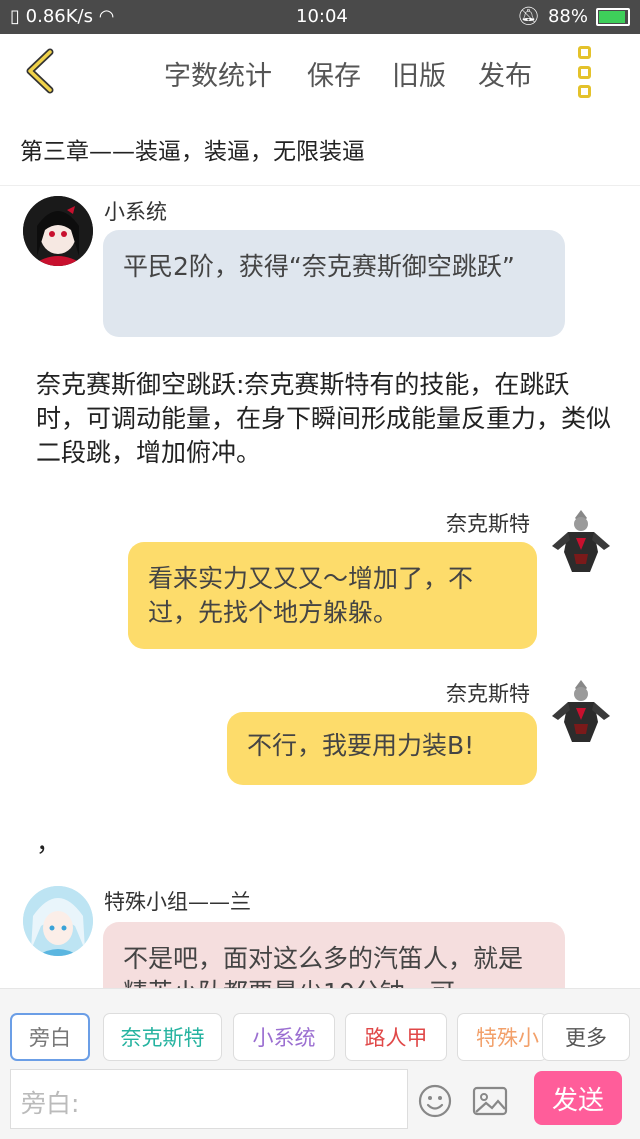 This screenshot has height=1139, width=640. What do you see at coordinates (490, 1101) in the screenshot?
I see `image-icon` at bounding box center [490, 1101].